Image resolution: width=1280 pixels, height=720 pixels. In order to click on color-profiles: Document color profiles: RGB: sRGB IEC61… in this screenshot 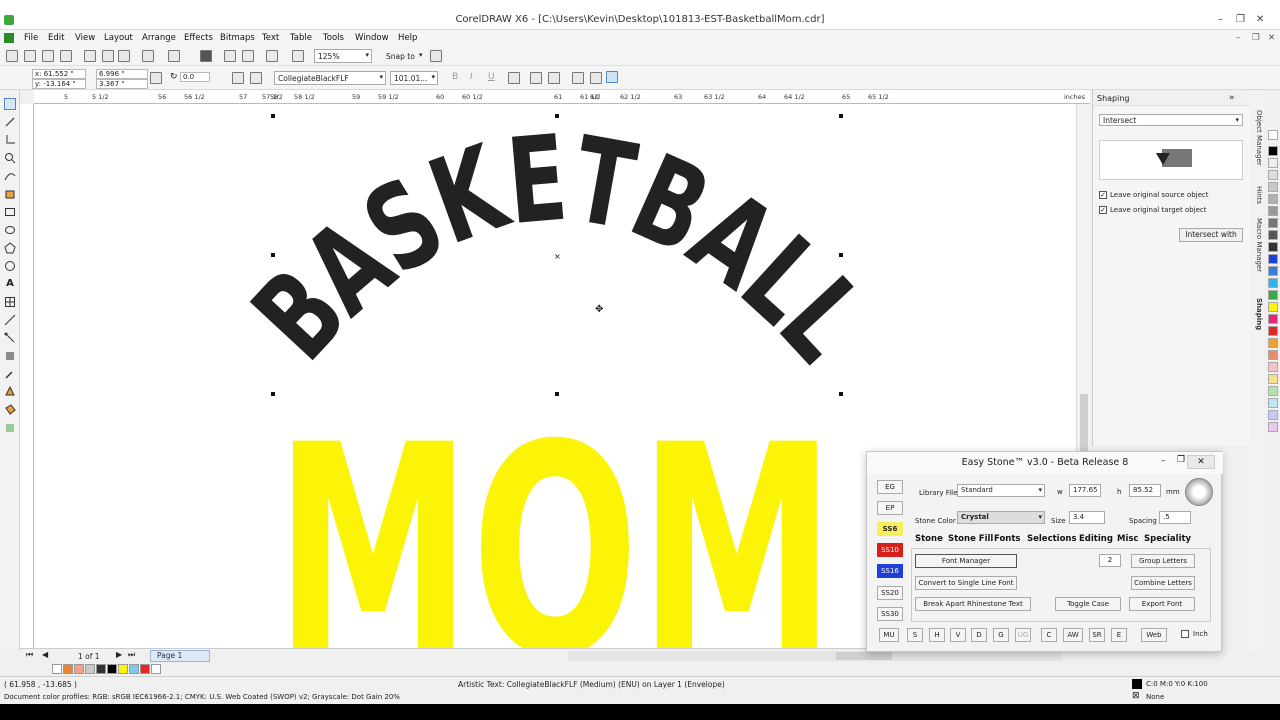, I will do `click(202, 697)`.